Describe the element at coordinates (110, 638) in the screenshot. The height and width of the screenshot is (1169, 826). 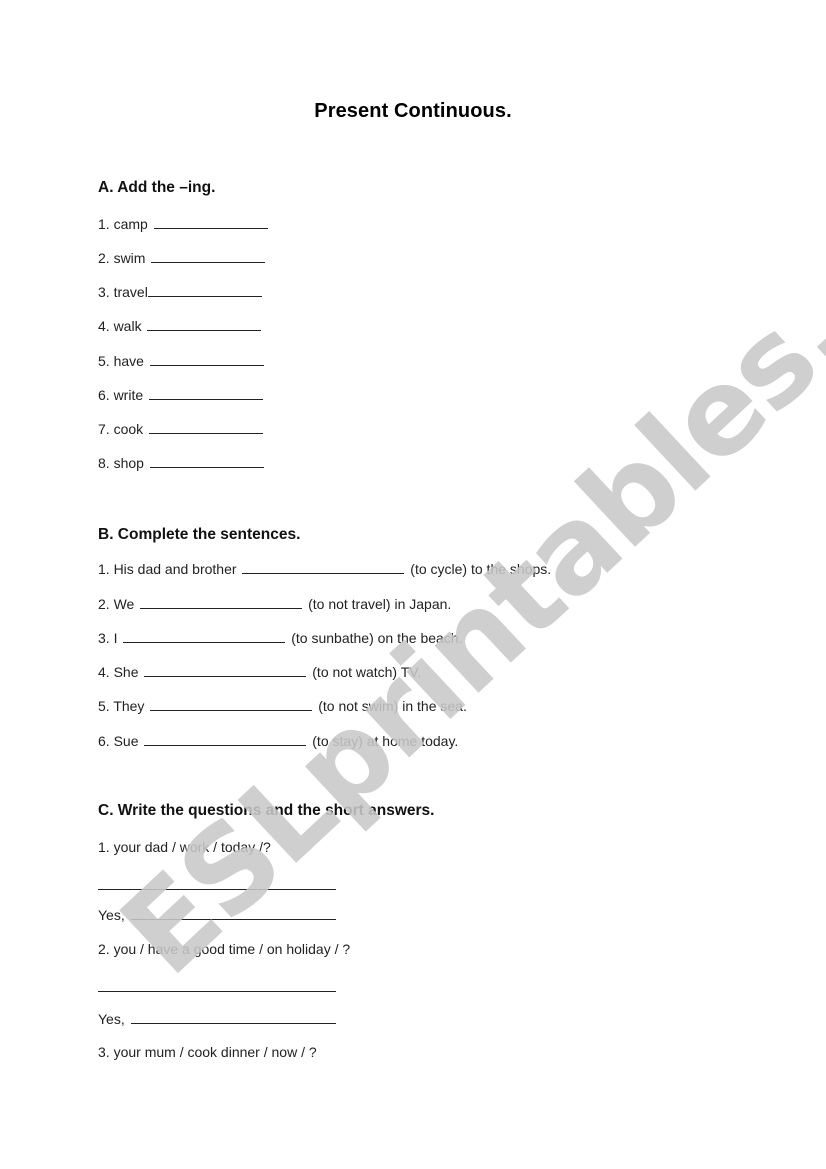
I see `sentence-start: 3. I` at that location.